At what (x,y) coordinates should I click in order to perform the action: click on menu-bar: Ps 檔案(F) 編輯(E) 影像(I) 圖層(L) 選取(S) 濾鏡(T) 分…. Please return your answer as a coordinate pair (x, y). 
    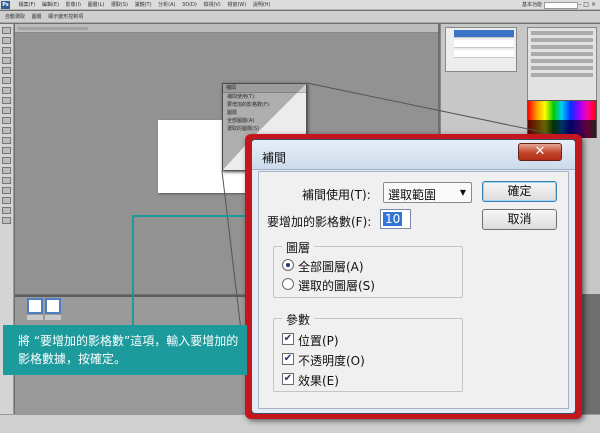
    Looking at the image, I should click on (300, 5).